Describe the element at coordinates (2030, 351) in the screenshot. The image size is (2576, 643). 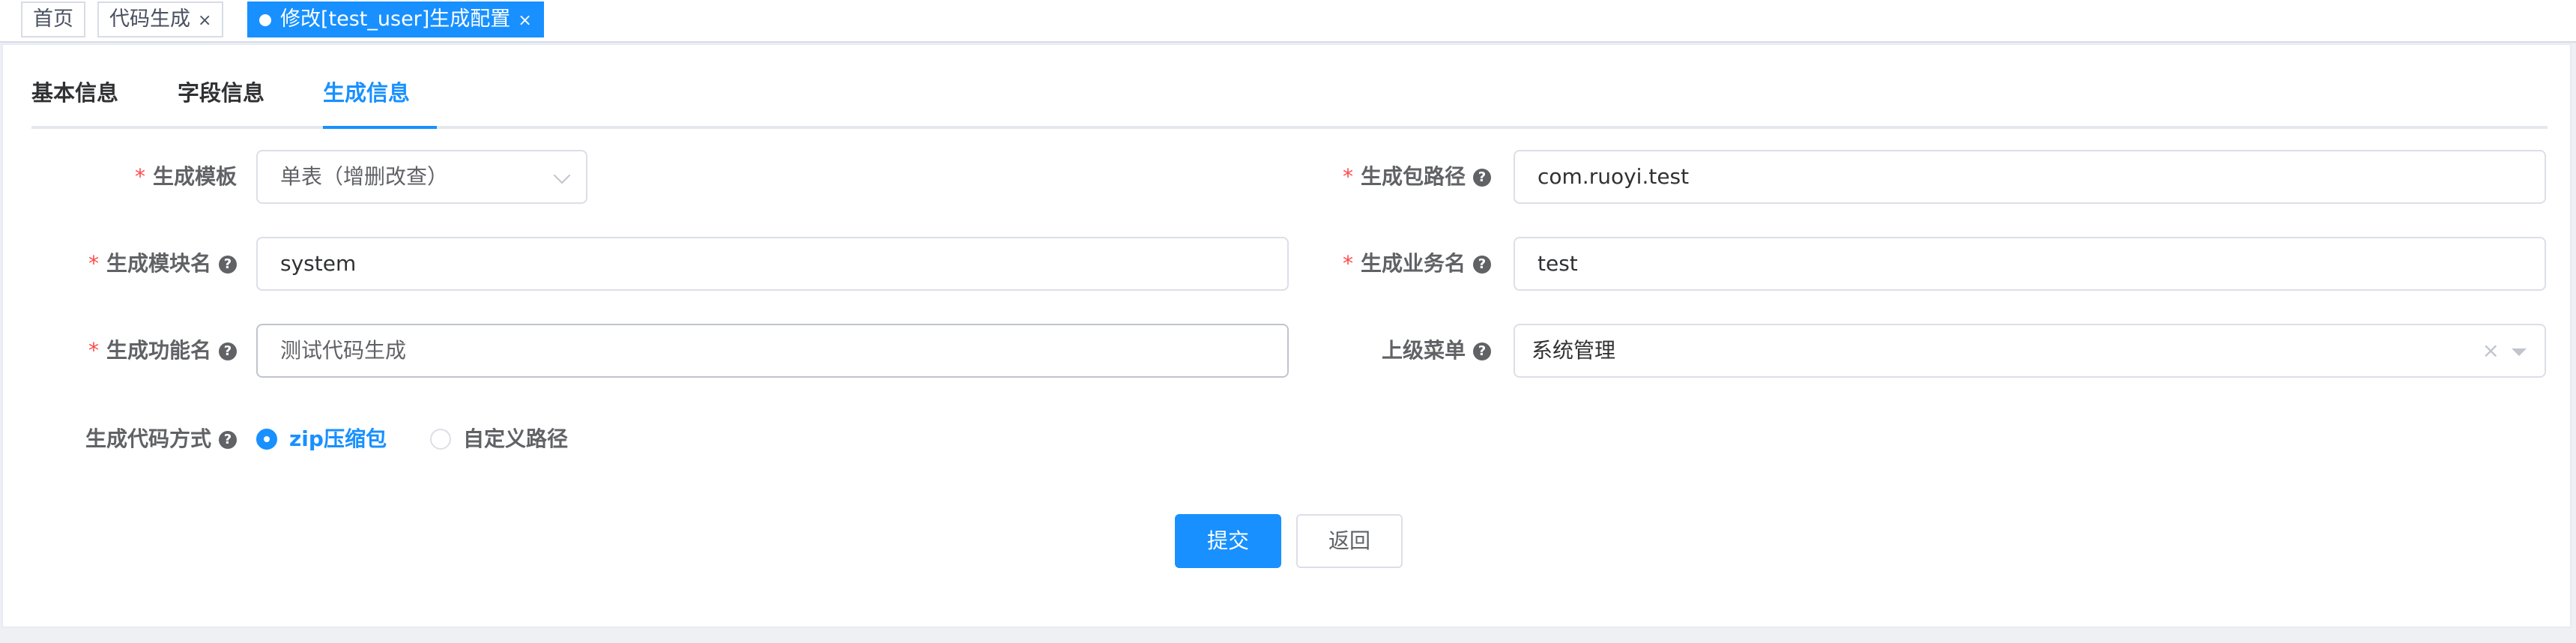
I see `parent-menu-treeselect: 系统管理 ×` at that location.